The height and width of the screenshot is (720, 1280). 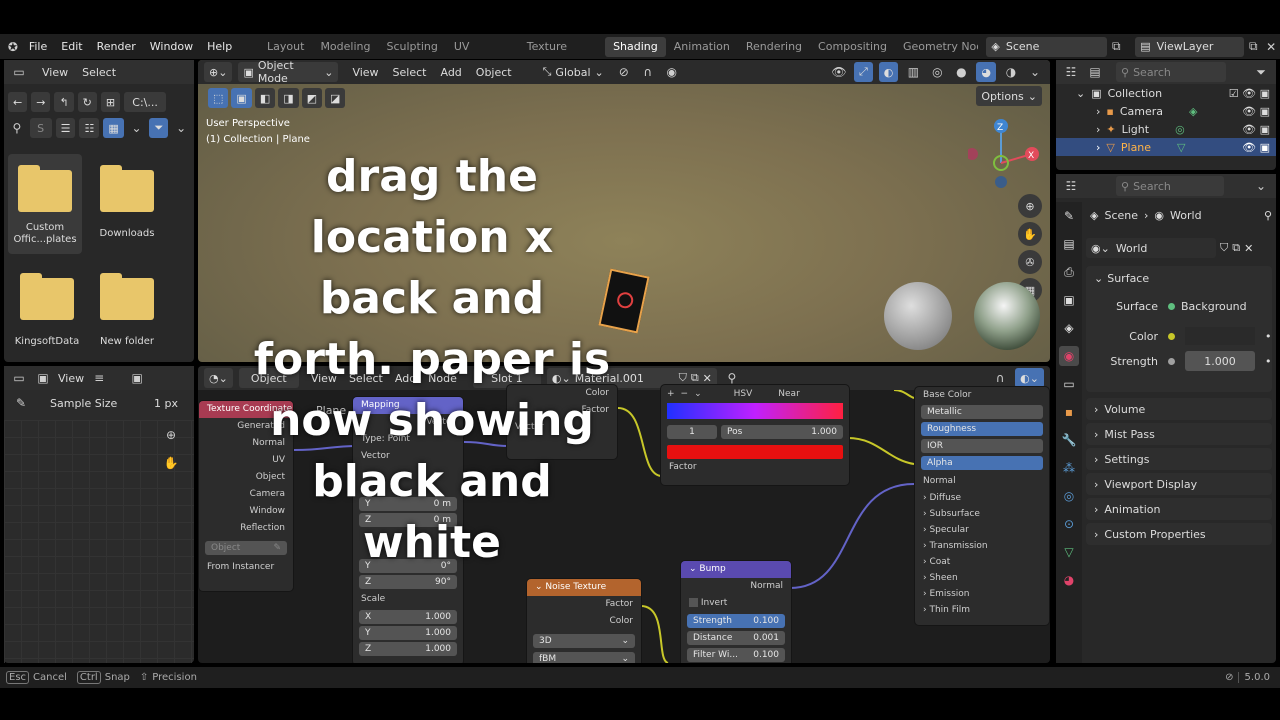 What do you see at coordinates (99, 72) in the screenshot?
I see `file-select-menu: Select` at bounding box center [99, 72].